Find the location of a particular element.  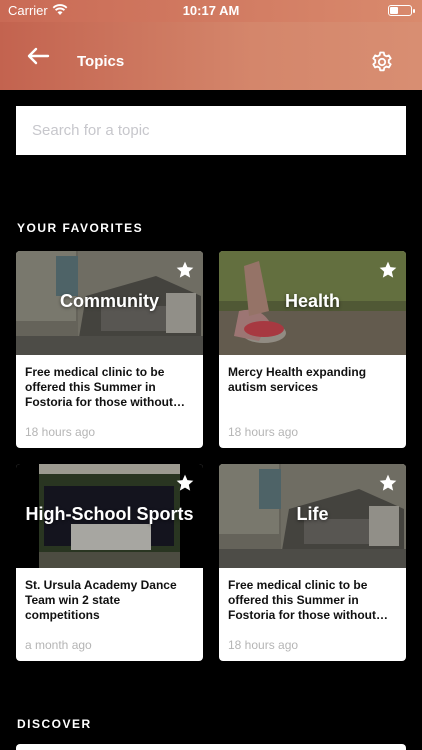

nav-bar: Topics is located at coordinates (211, 56).